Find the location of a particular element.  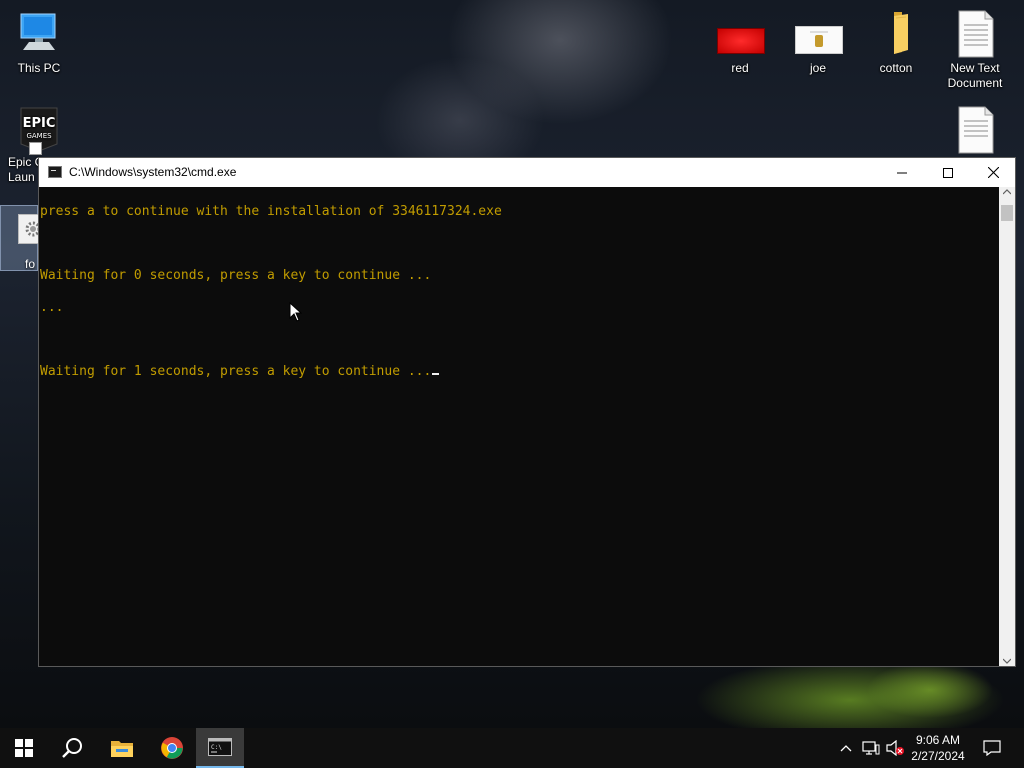

network-icon is located at coordinates (871, 748).